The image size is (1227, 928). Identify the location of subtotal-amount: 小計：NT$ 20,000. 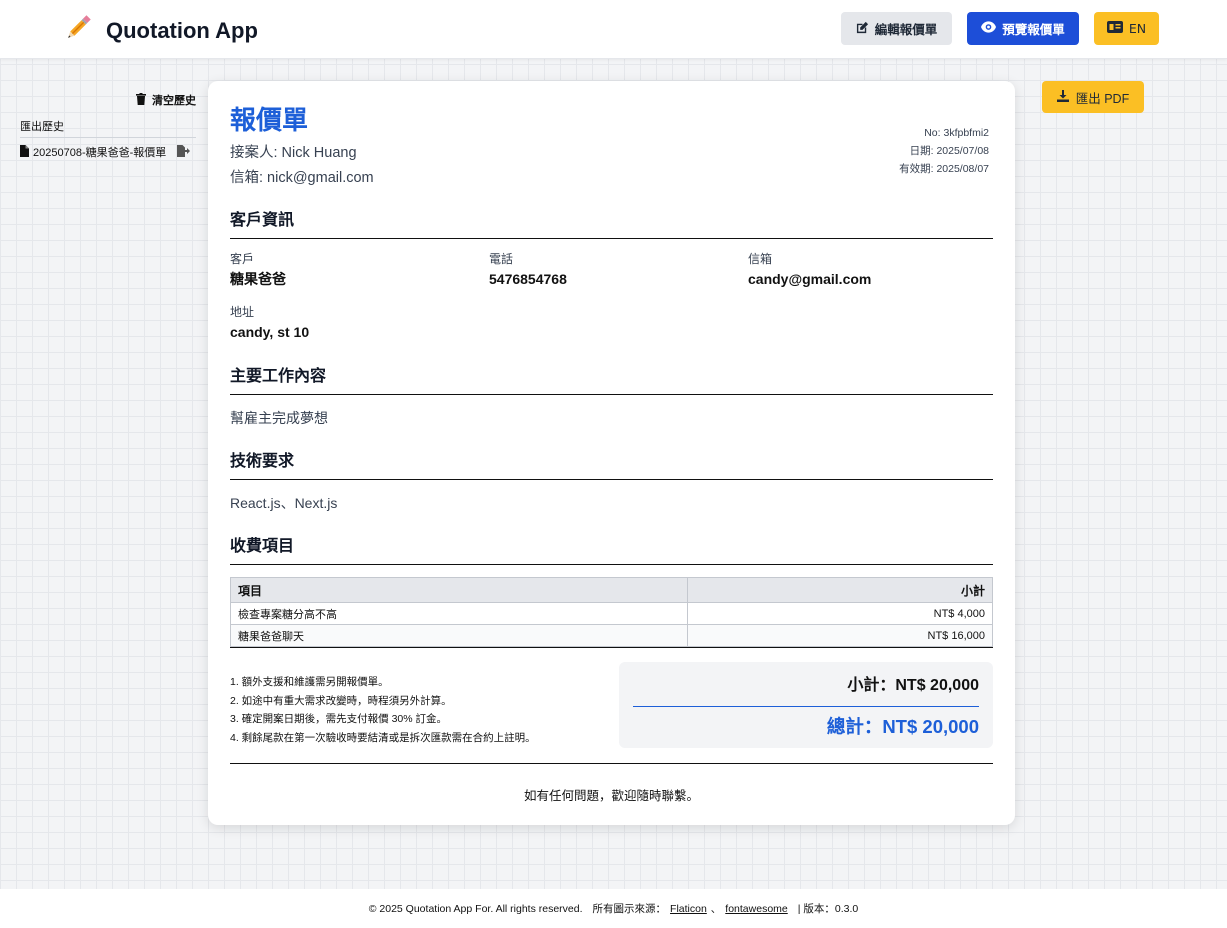
(806, 691).